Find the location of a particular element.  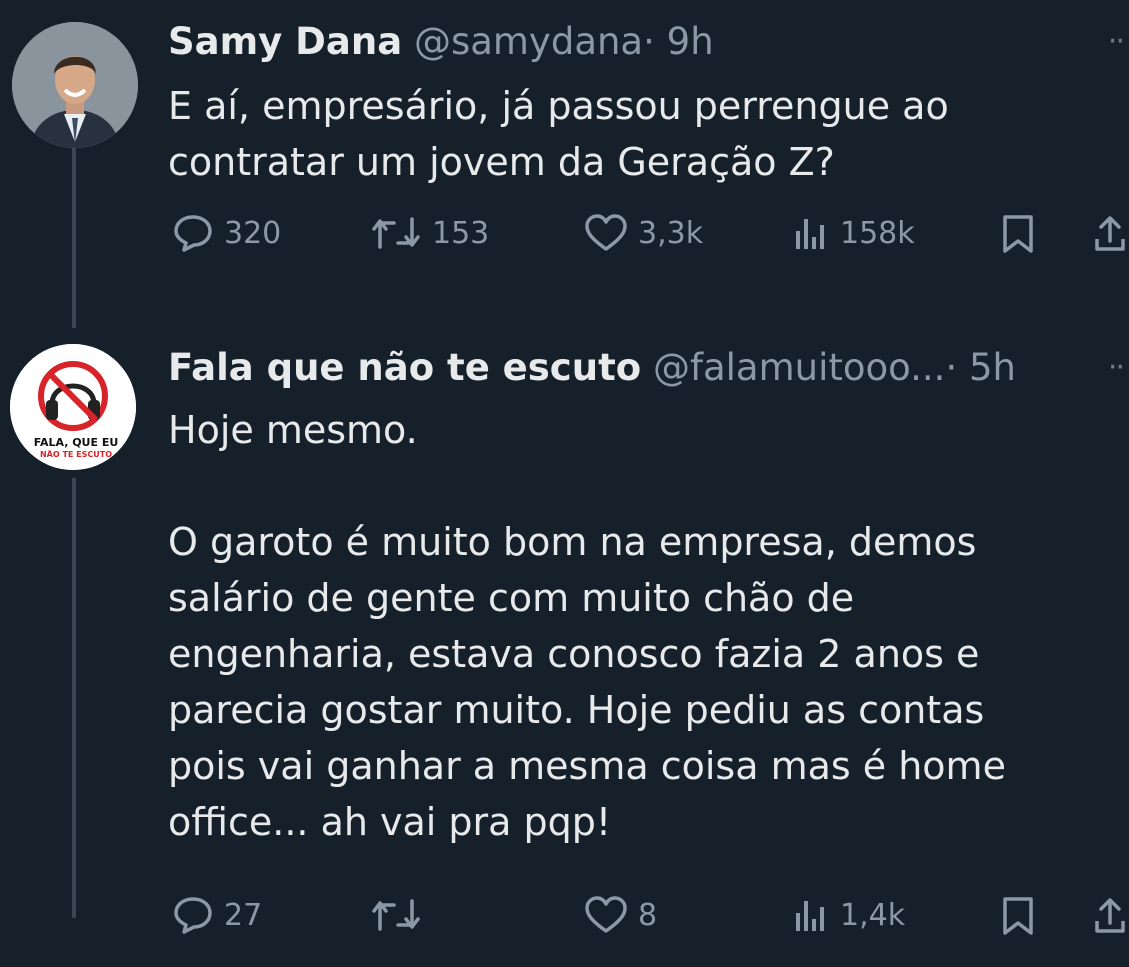

views-count: 158k is located at coordinates (877, 233).